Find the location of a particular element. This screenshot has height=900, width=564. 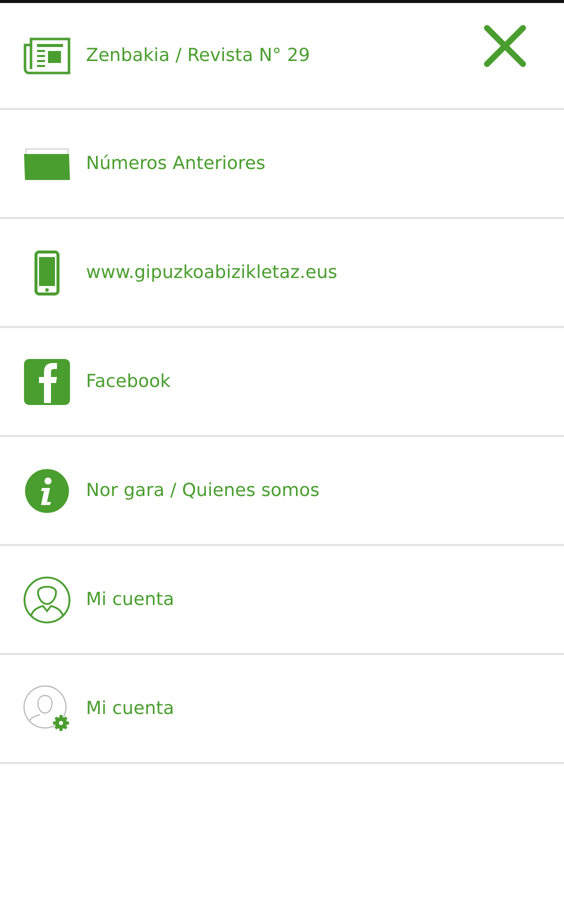

menu-item: Nor gara / Quienes somos is located at coordinates (203, 490).